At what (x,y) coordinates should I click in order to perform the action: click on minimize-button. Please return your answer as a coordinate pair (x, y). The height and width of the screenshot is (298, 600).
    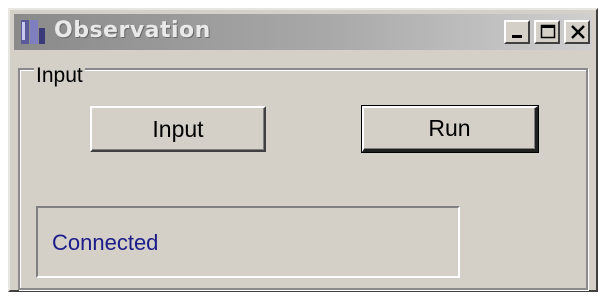
    Looking at the image, I should click on (517, 32).